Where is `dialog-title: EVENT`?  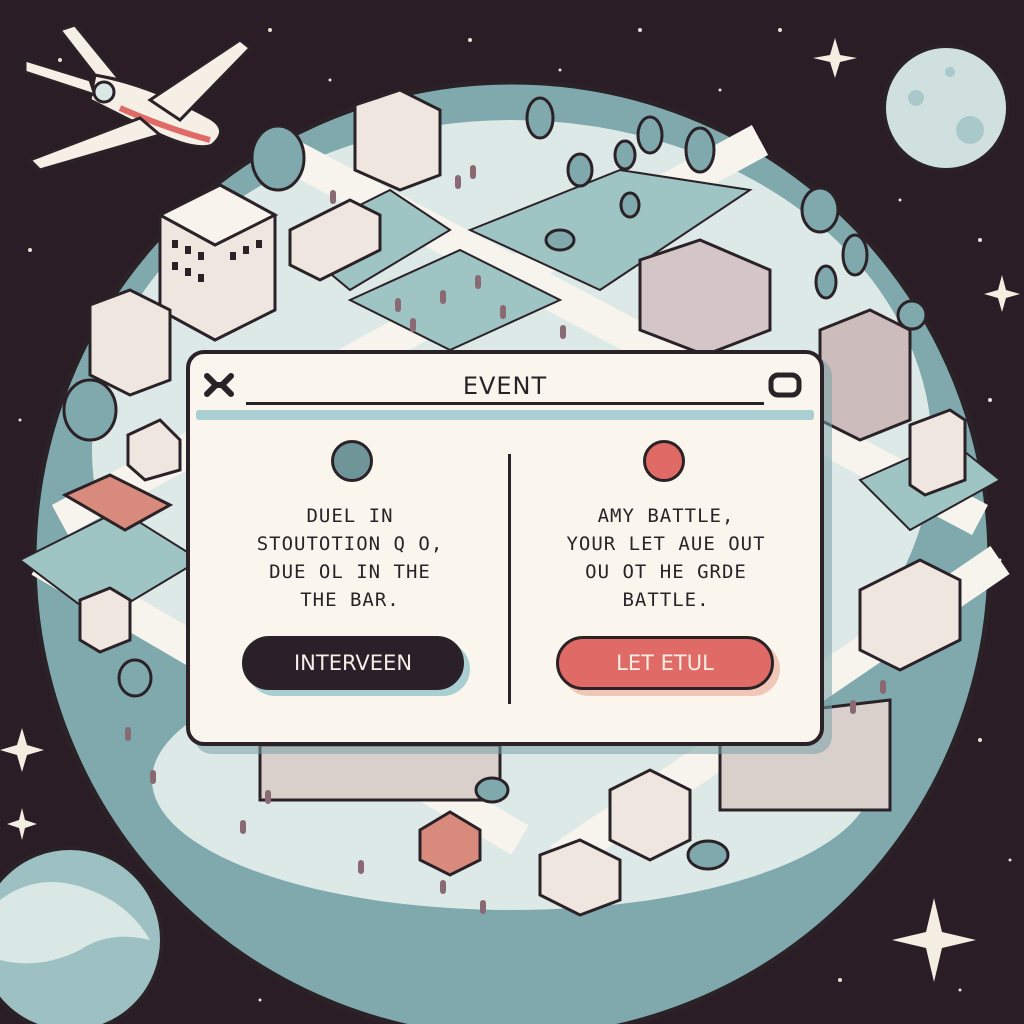
dialog-title: EVENT is located at coordinates (505, 386).